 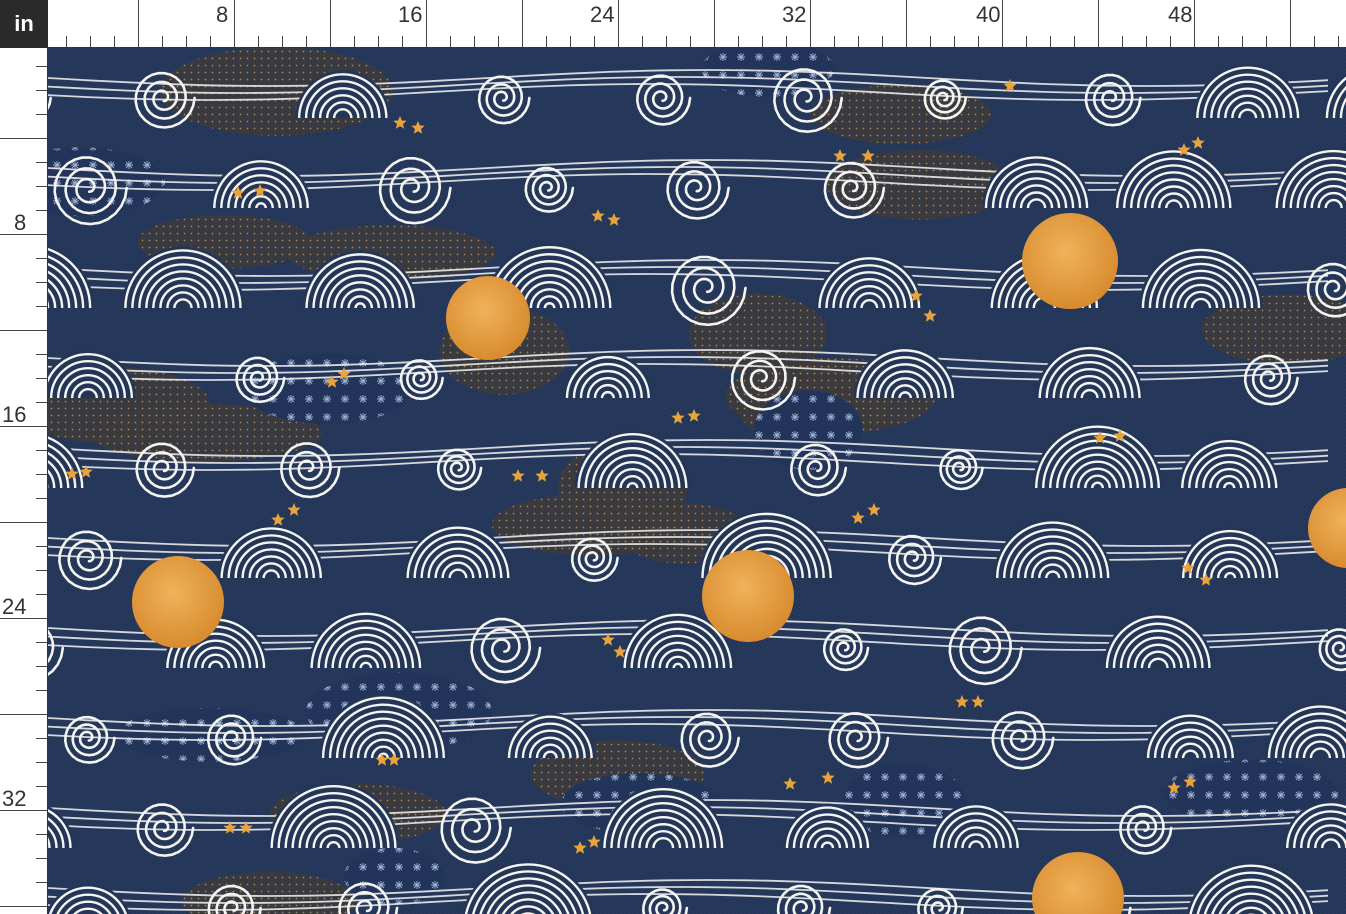 What do you see at coordinates (410, 14) in the screenshot?
I see `top-ruler-label-16: 16` at bounding box center [410, 14].